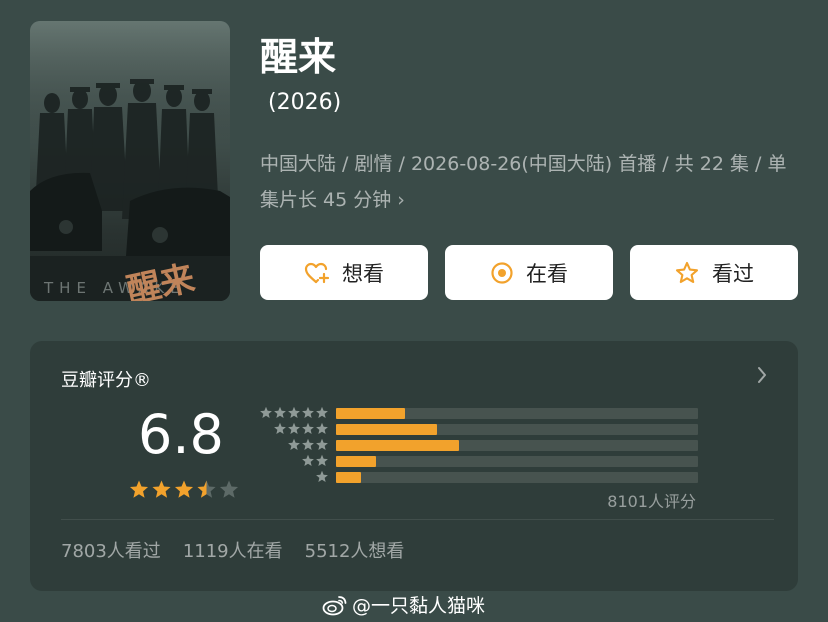 The image size is (828, 622). I want to click on watermark-text: @一只黏人猫咪, so click(419, 606).